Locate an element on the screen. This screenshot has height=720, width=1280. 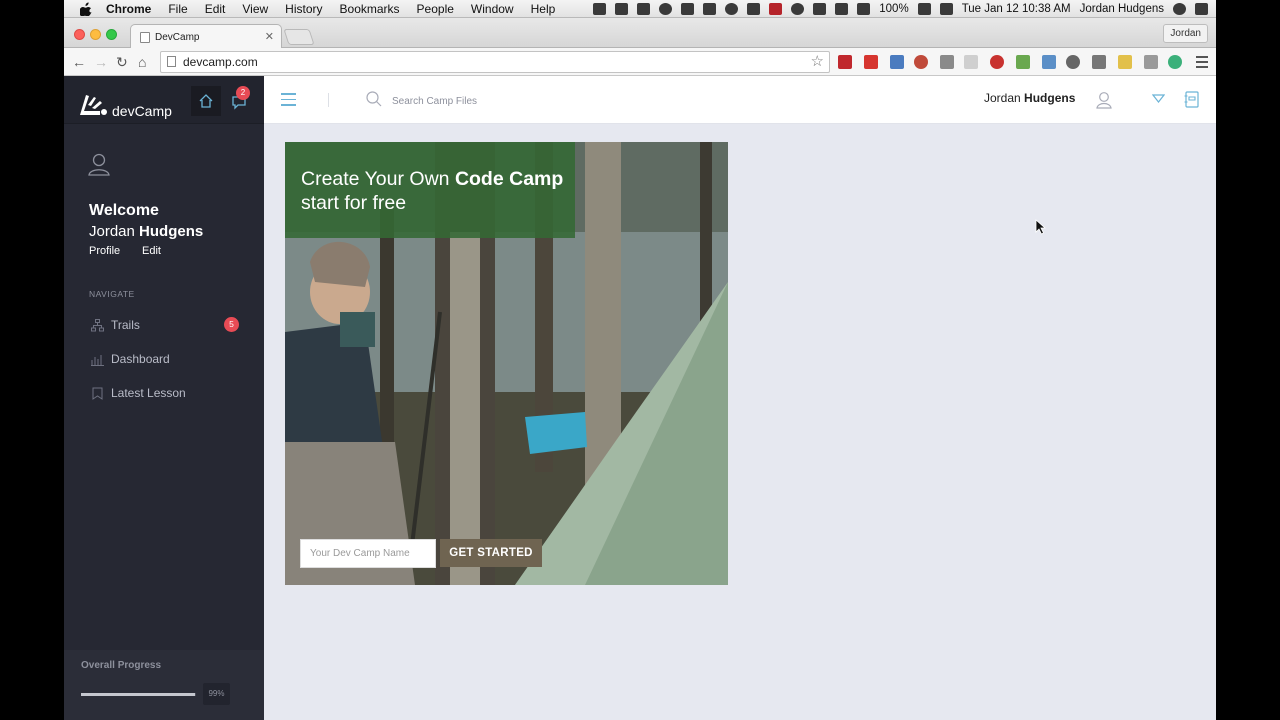
home-button is located at coordinates (206, 101).